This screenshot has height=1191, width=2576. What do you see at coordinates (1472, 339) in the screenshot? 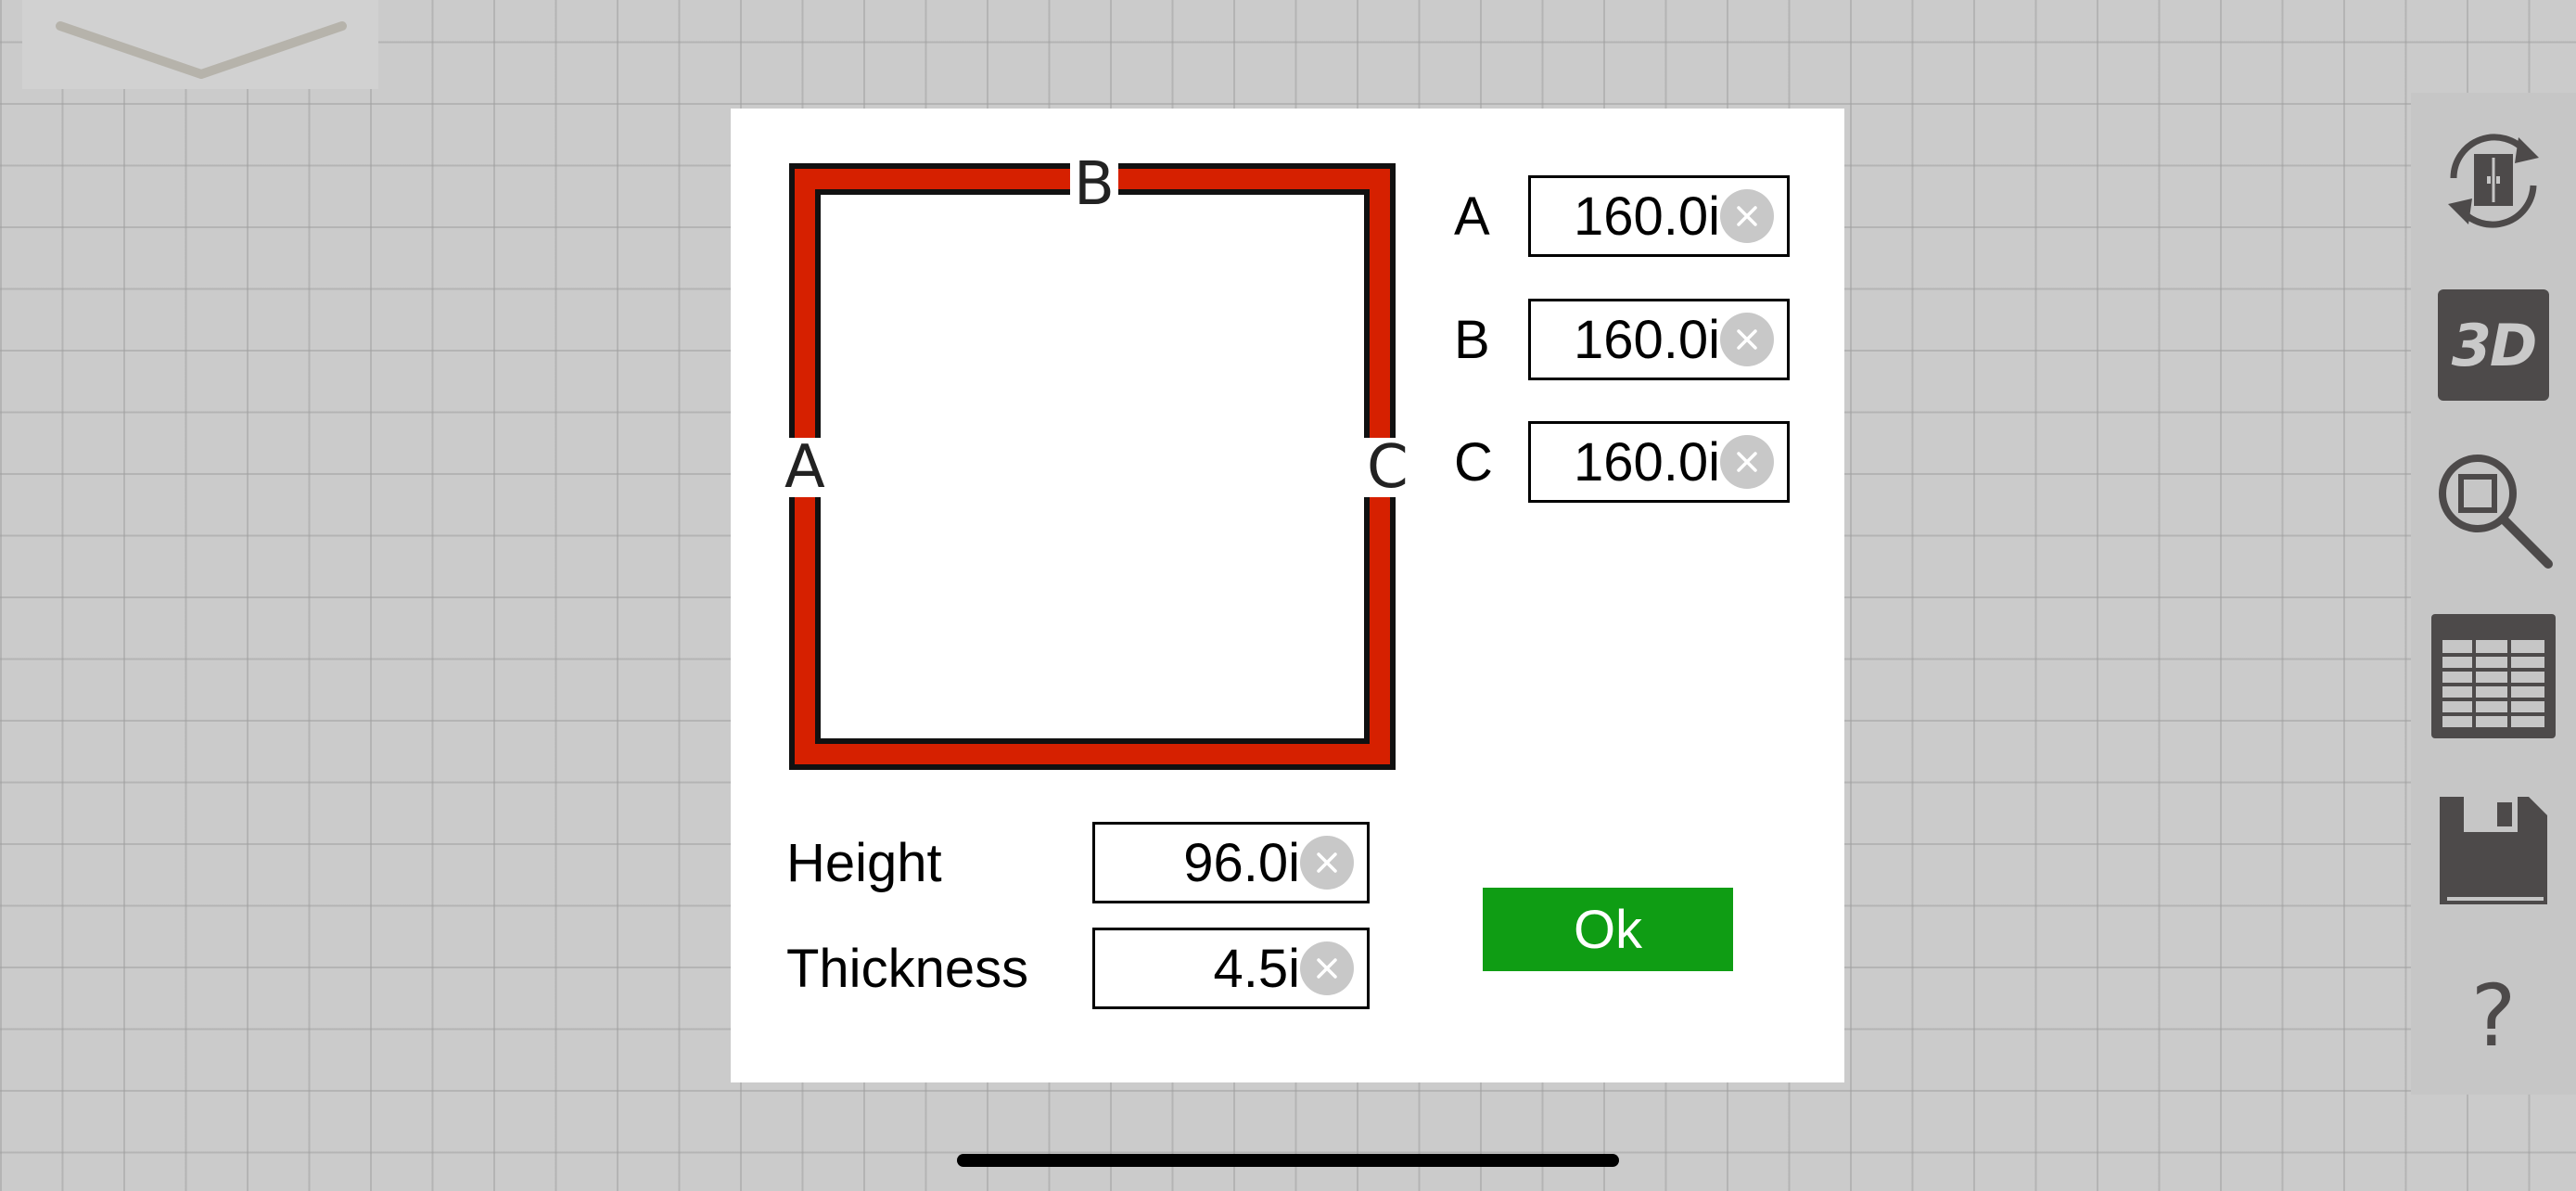
I see `dimension-label: B` at bounding box center [1472, 339].